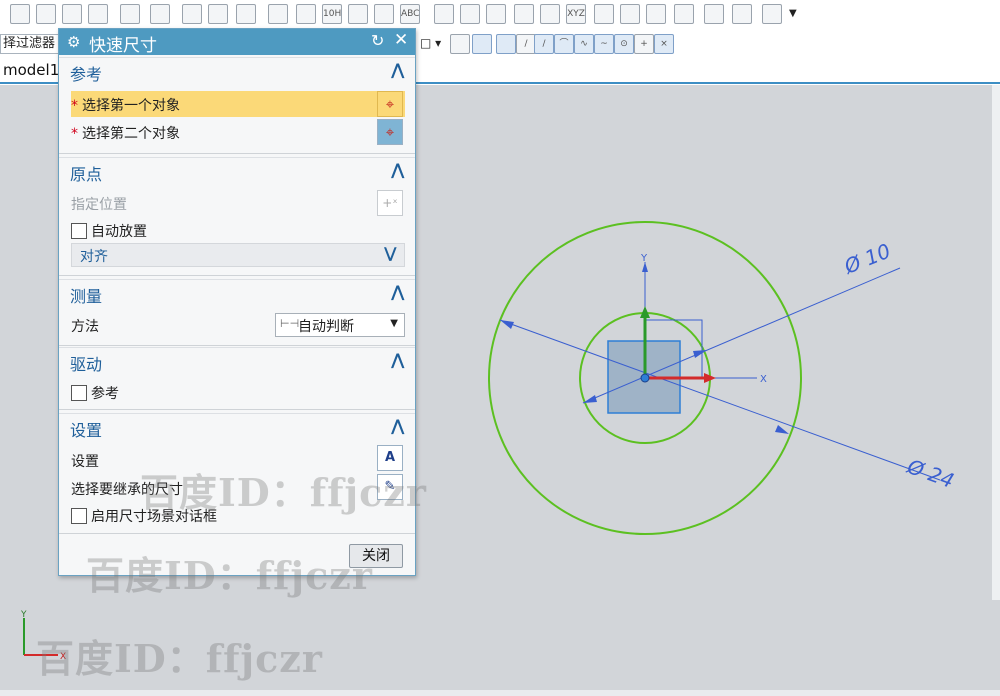 The width and height of the screenshot is (1000, 696). Describe the element at coordinates (645, 312) in the screenshot. I see `triad-y-arrow` at that location.